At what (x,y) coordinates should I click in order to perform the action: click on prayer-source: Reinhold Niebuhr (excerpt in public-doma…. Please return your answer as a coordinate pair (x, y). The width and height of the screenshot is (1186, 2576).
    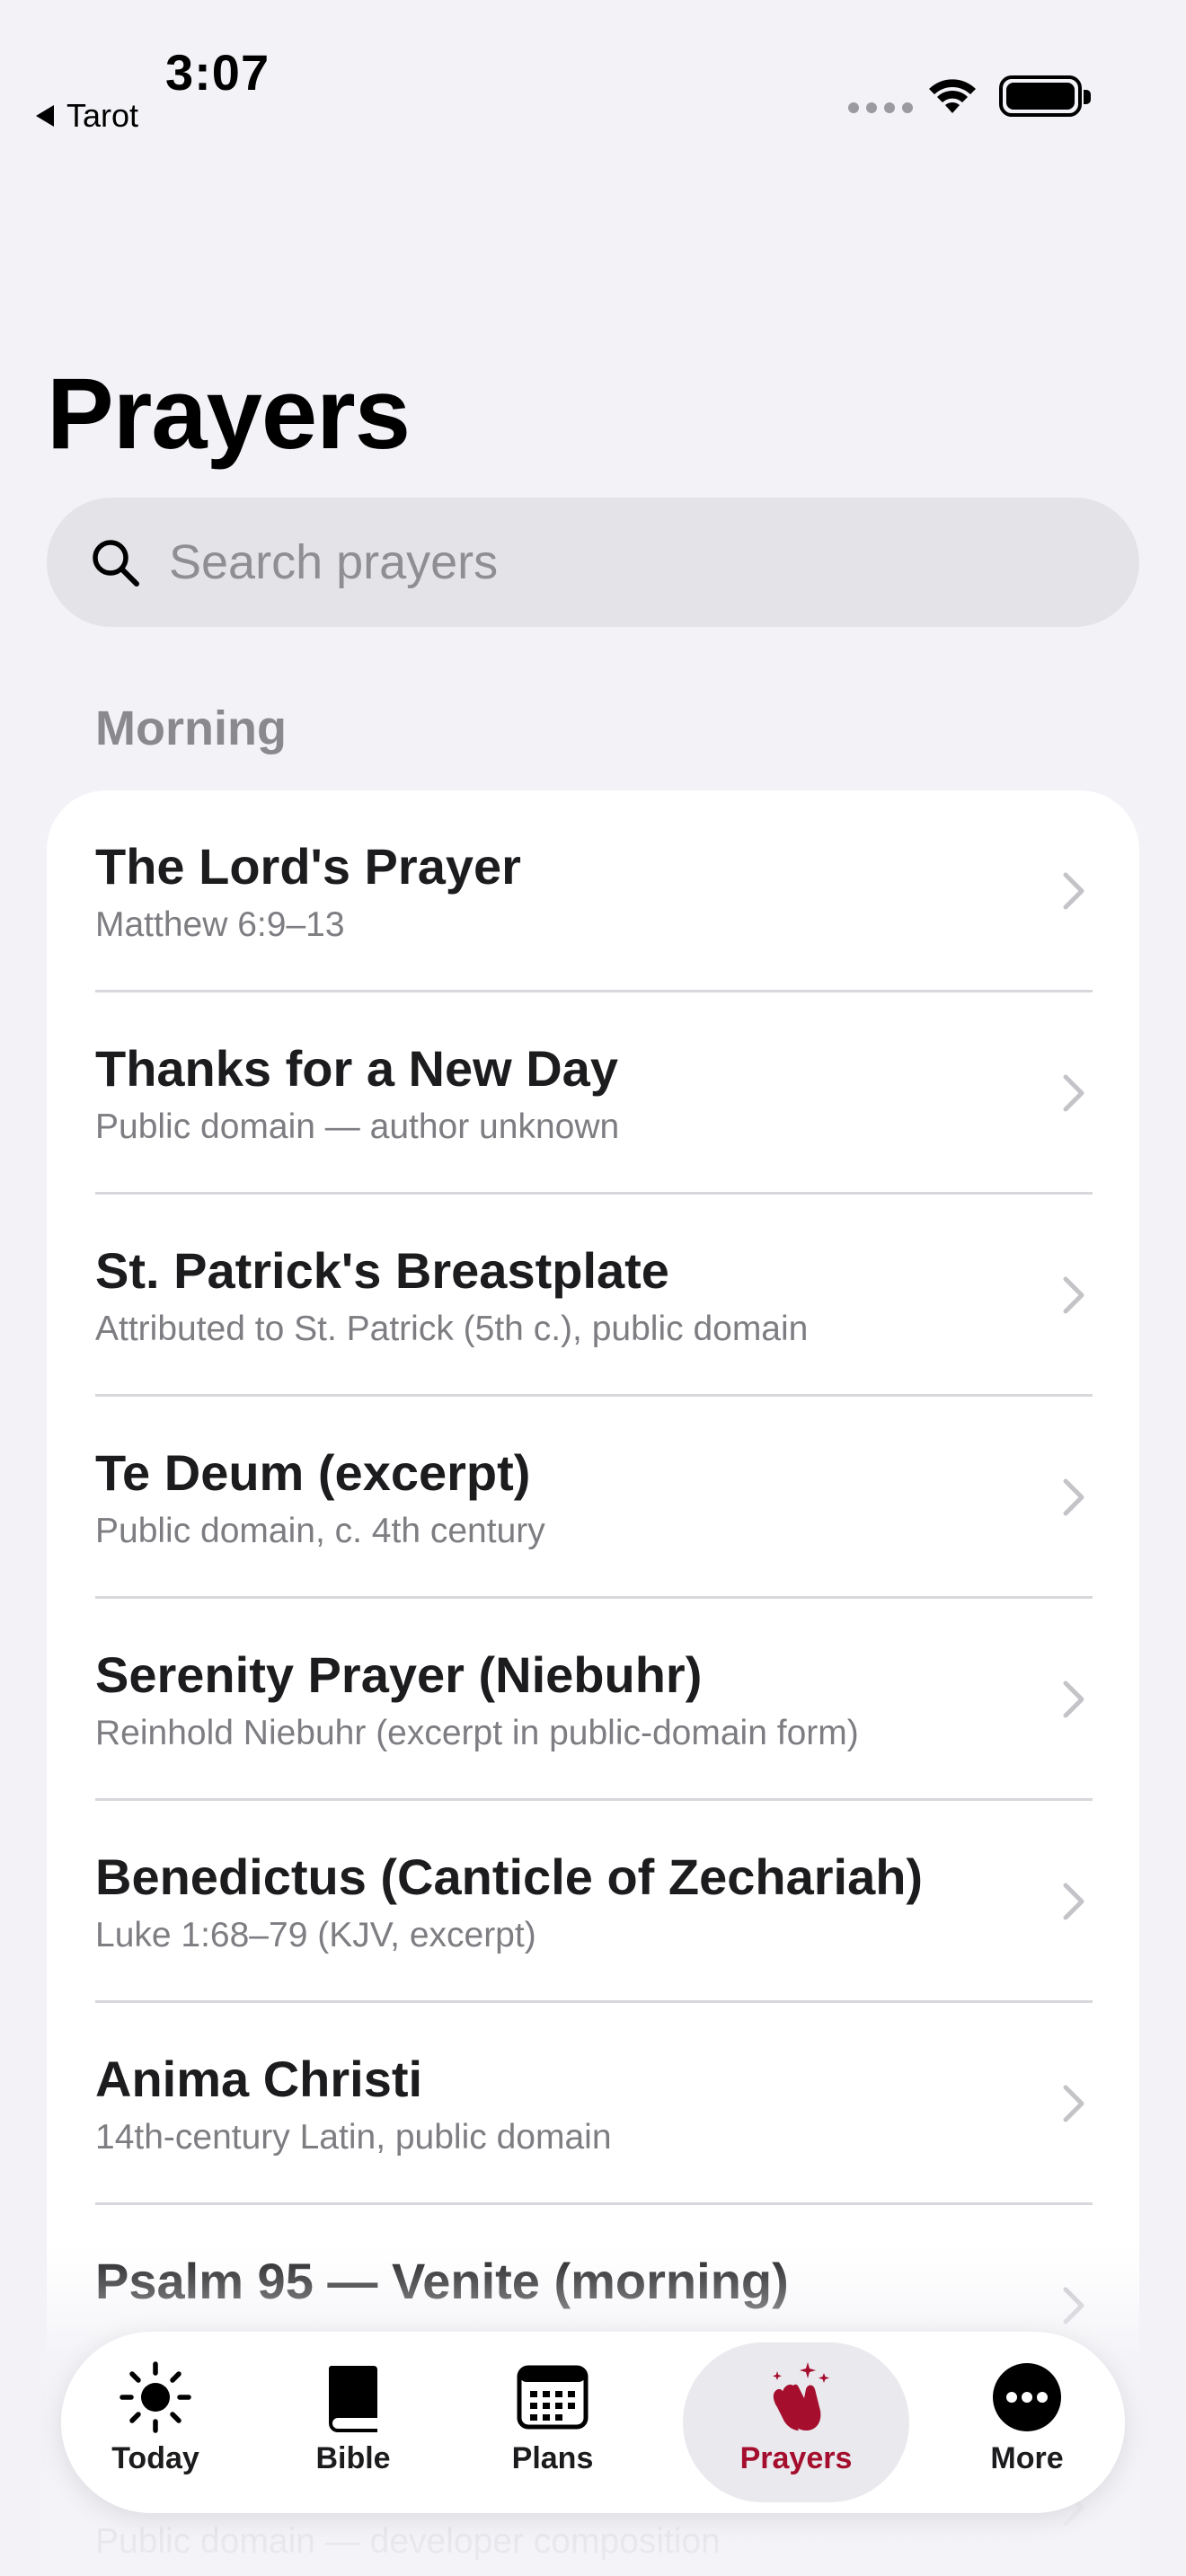
    Looking at the image, I should click on (477, 1733).